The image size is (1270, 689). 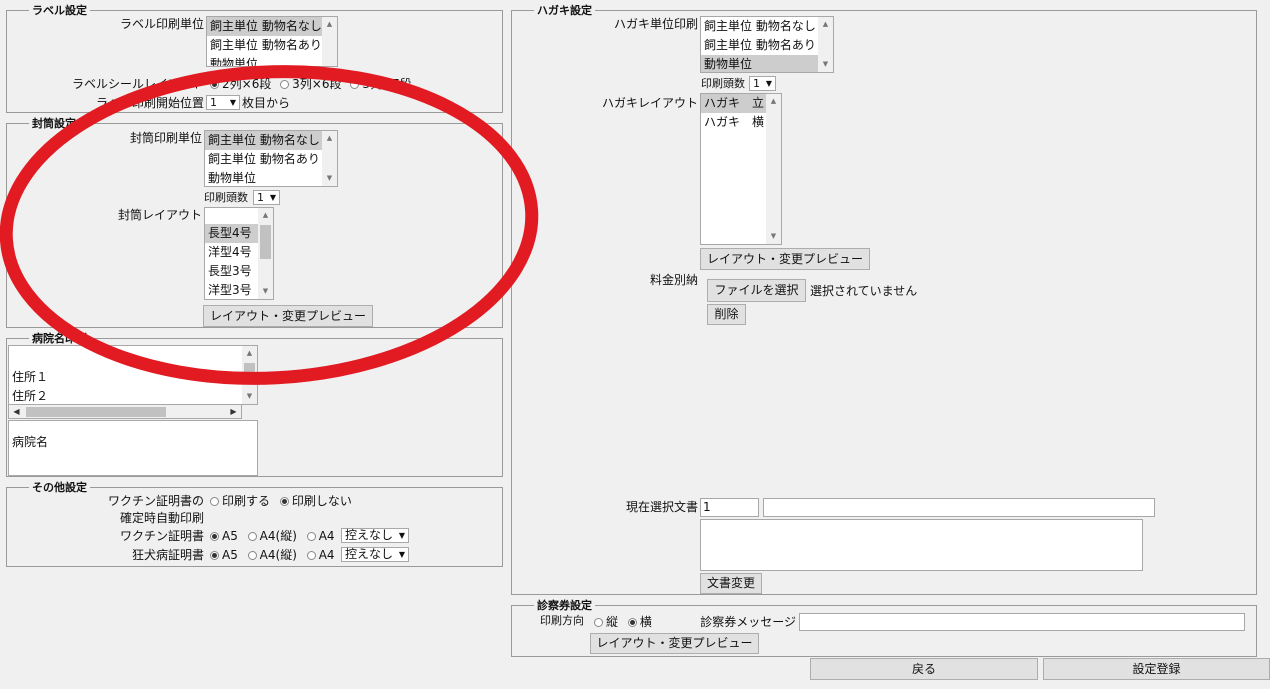 I want to click on other-settings-legend: その他設定, so click(x=59, y=487).